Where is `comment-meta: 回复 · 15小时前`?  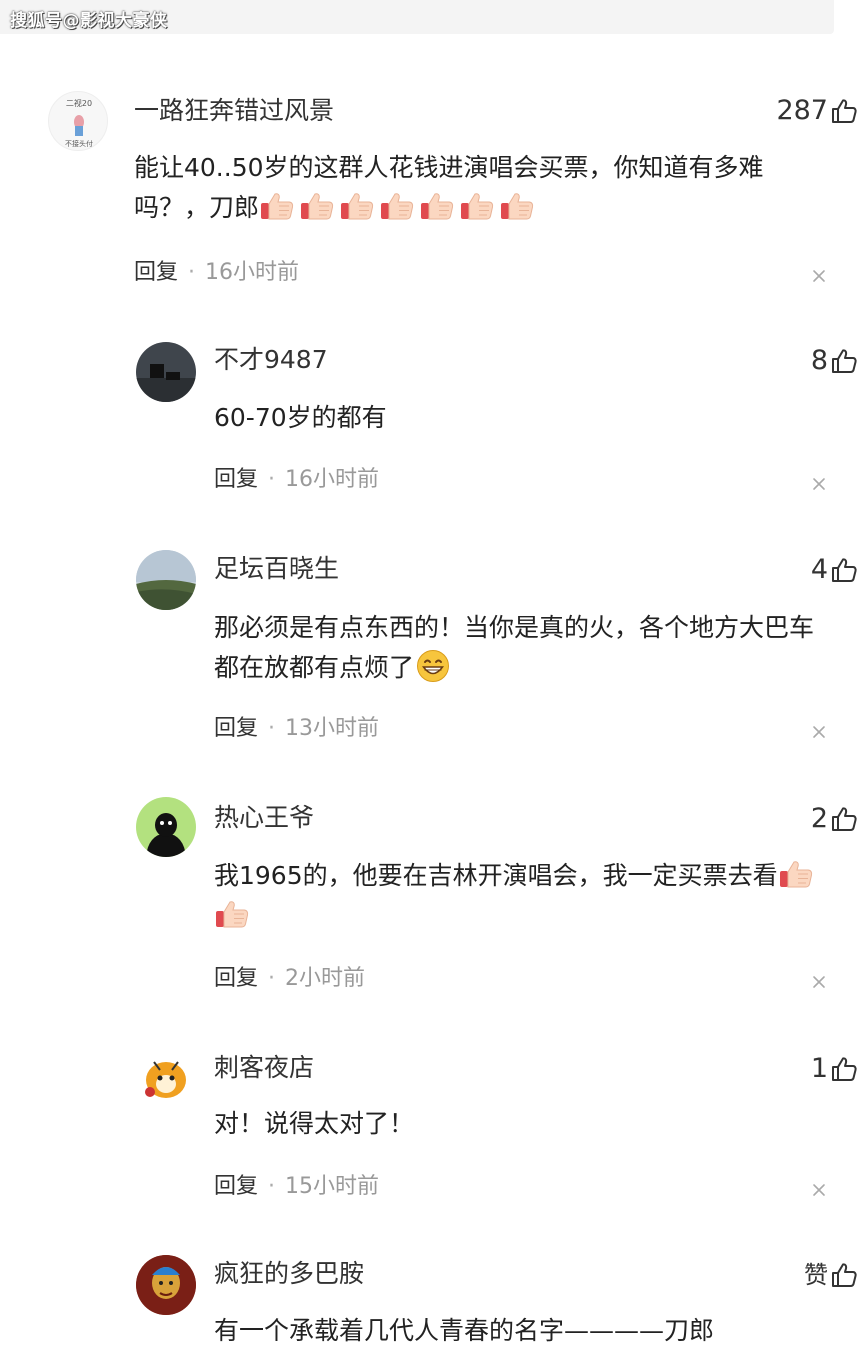 comment-meta: 回复 · 15小时前 is located at coordinates (296, 1187).